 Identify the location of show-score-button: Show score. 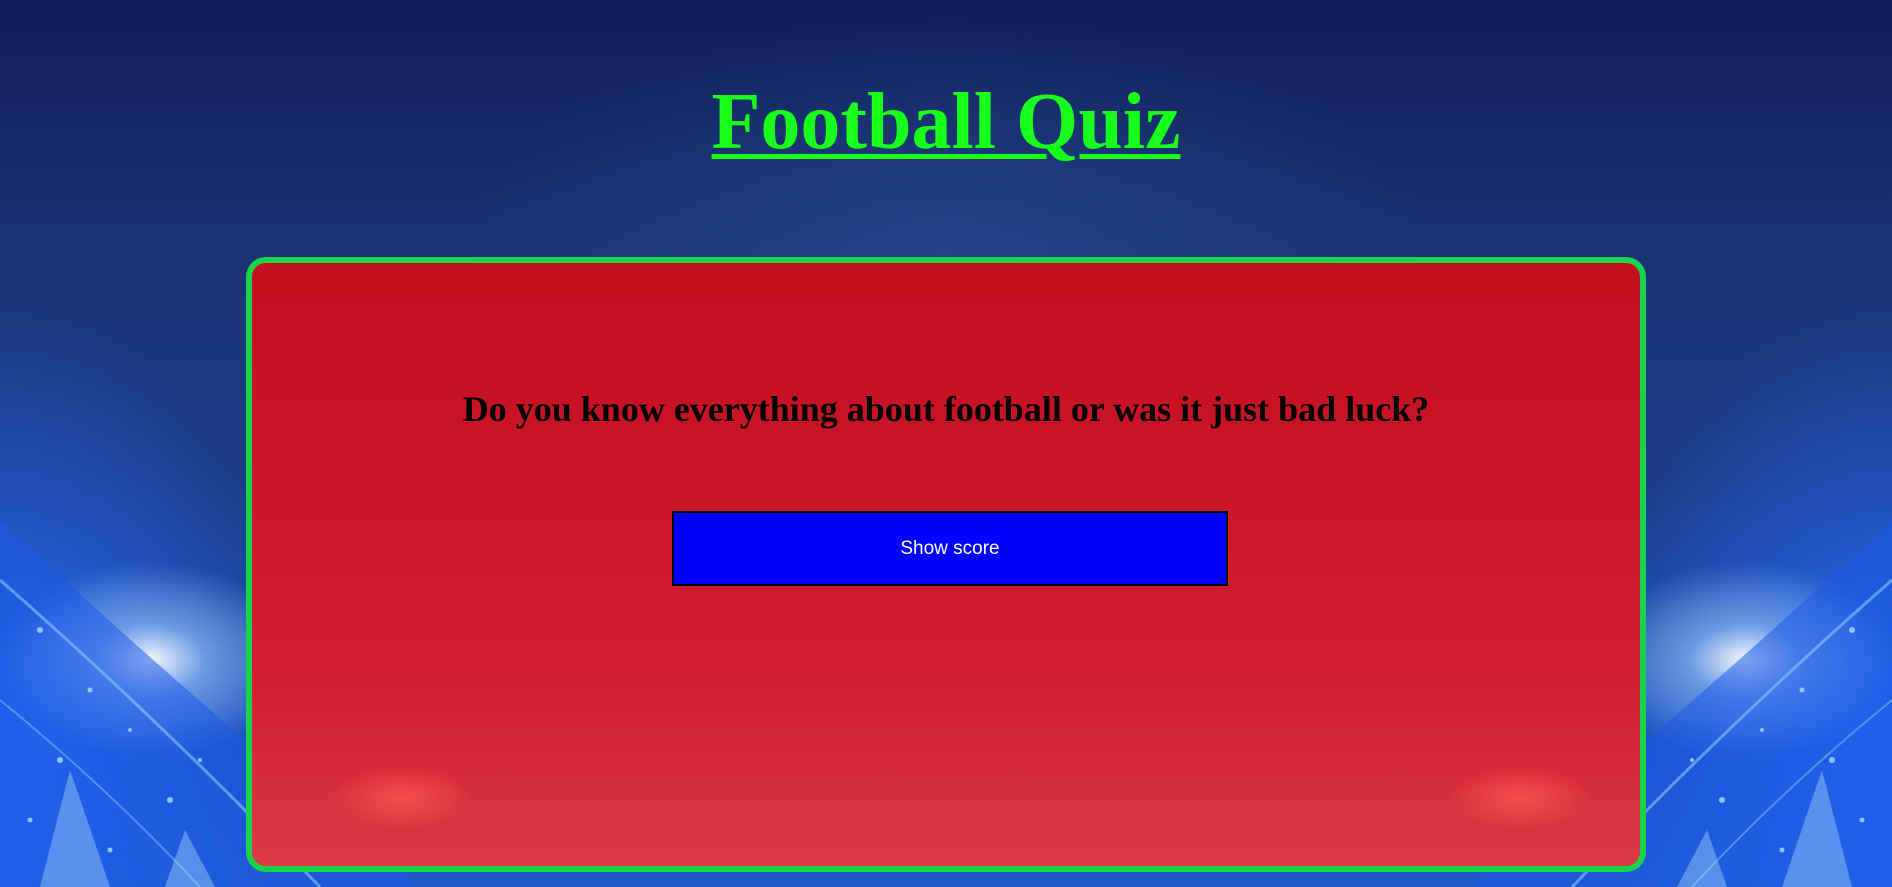
(950, 548).